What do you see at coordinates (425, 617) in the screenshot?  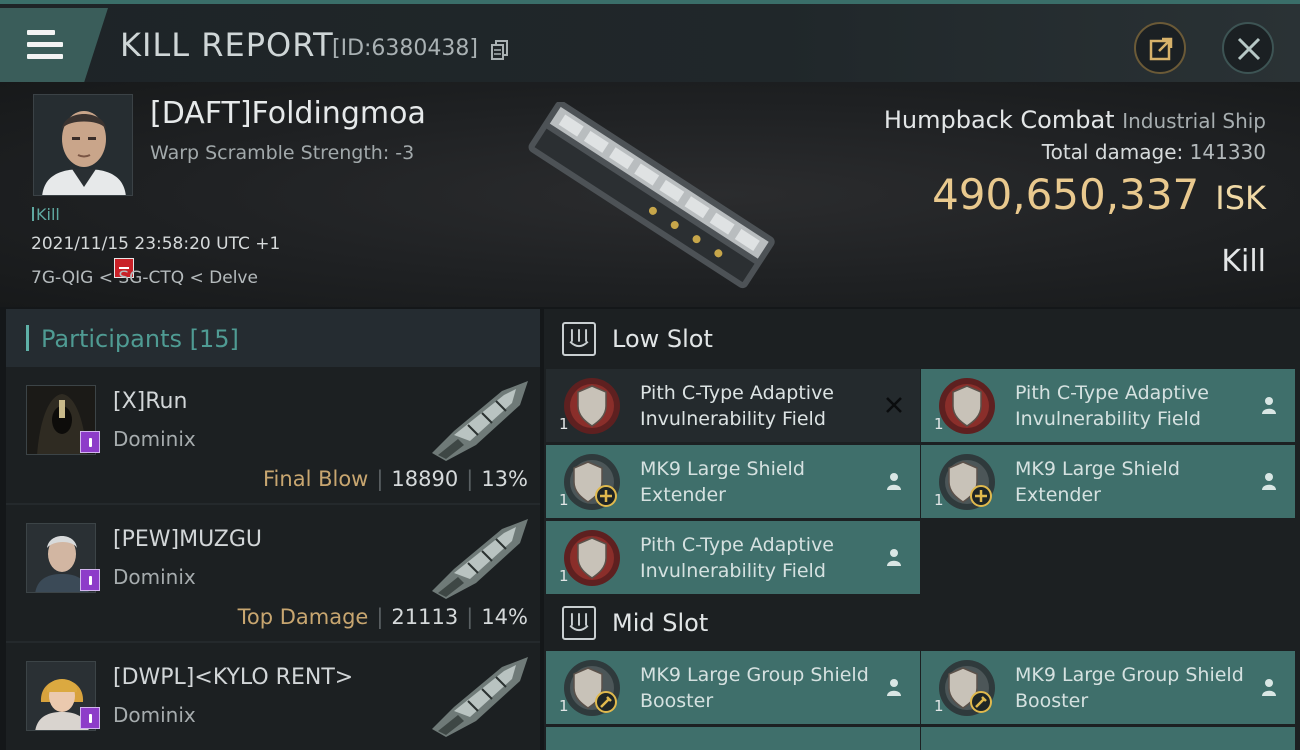 I see `participant-damage: 21113` at bounding box center [425, 617].